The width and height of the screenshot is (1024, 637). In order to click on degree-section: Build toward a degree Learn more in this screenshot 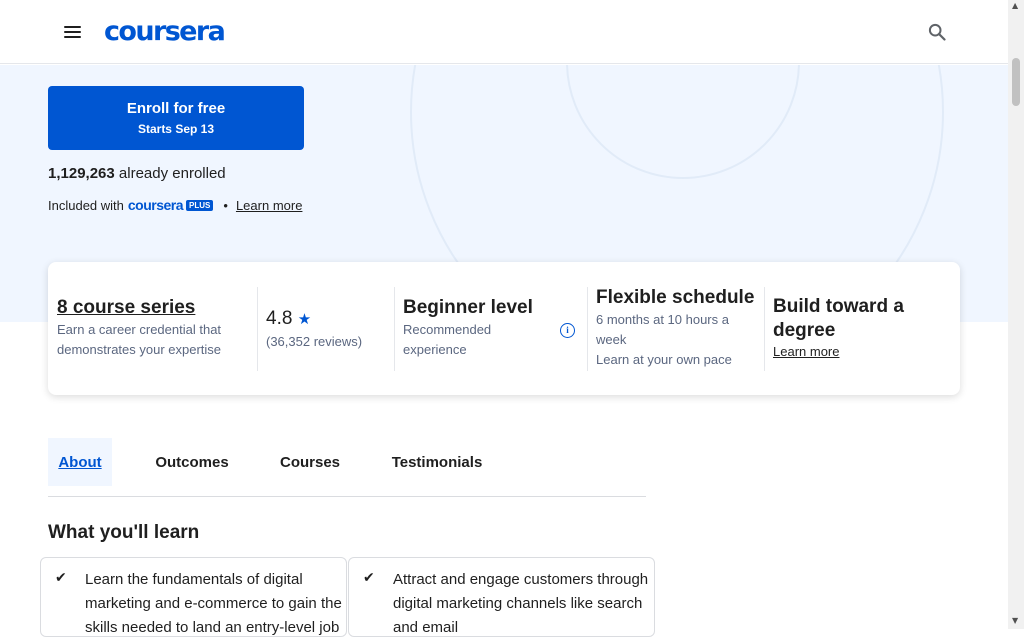, I will do `click(863, 328)`.